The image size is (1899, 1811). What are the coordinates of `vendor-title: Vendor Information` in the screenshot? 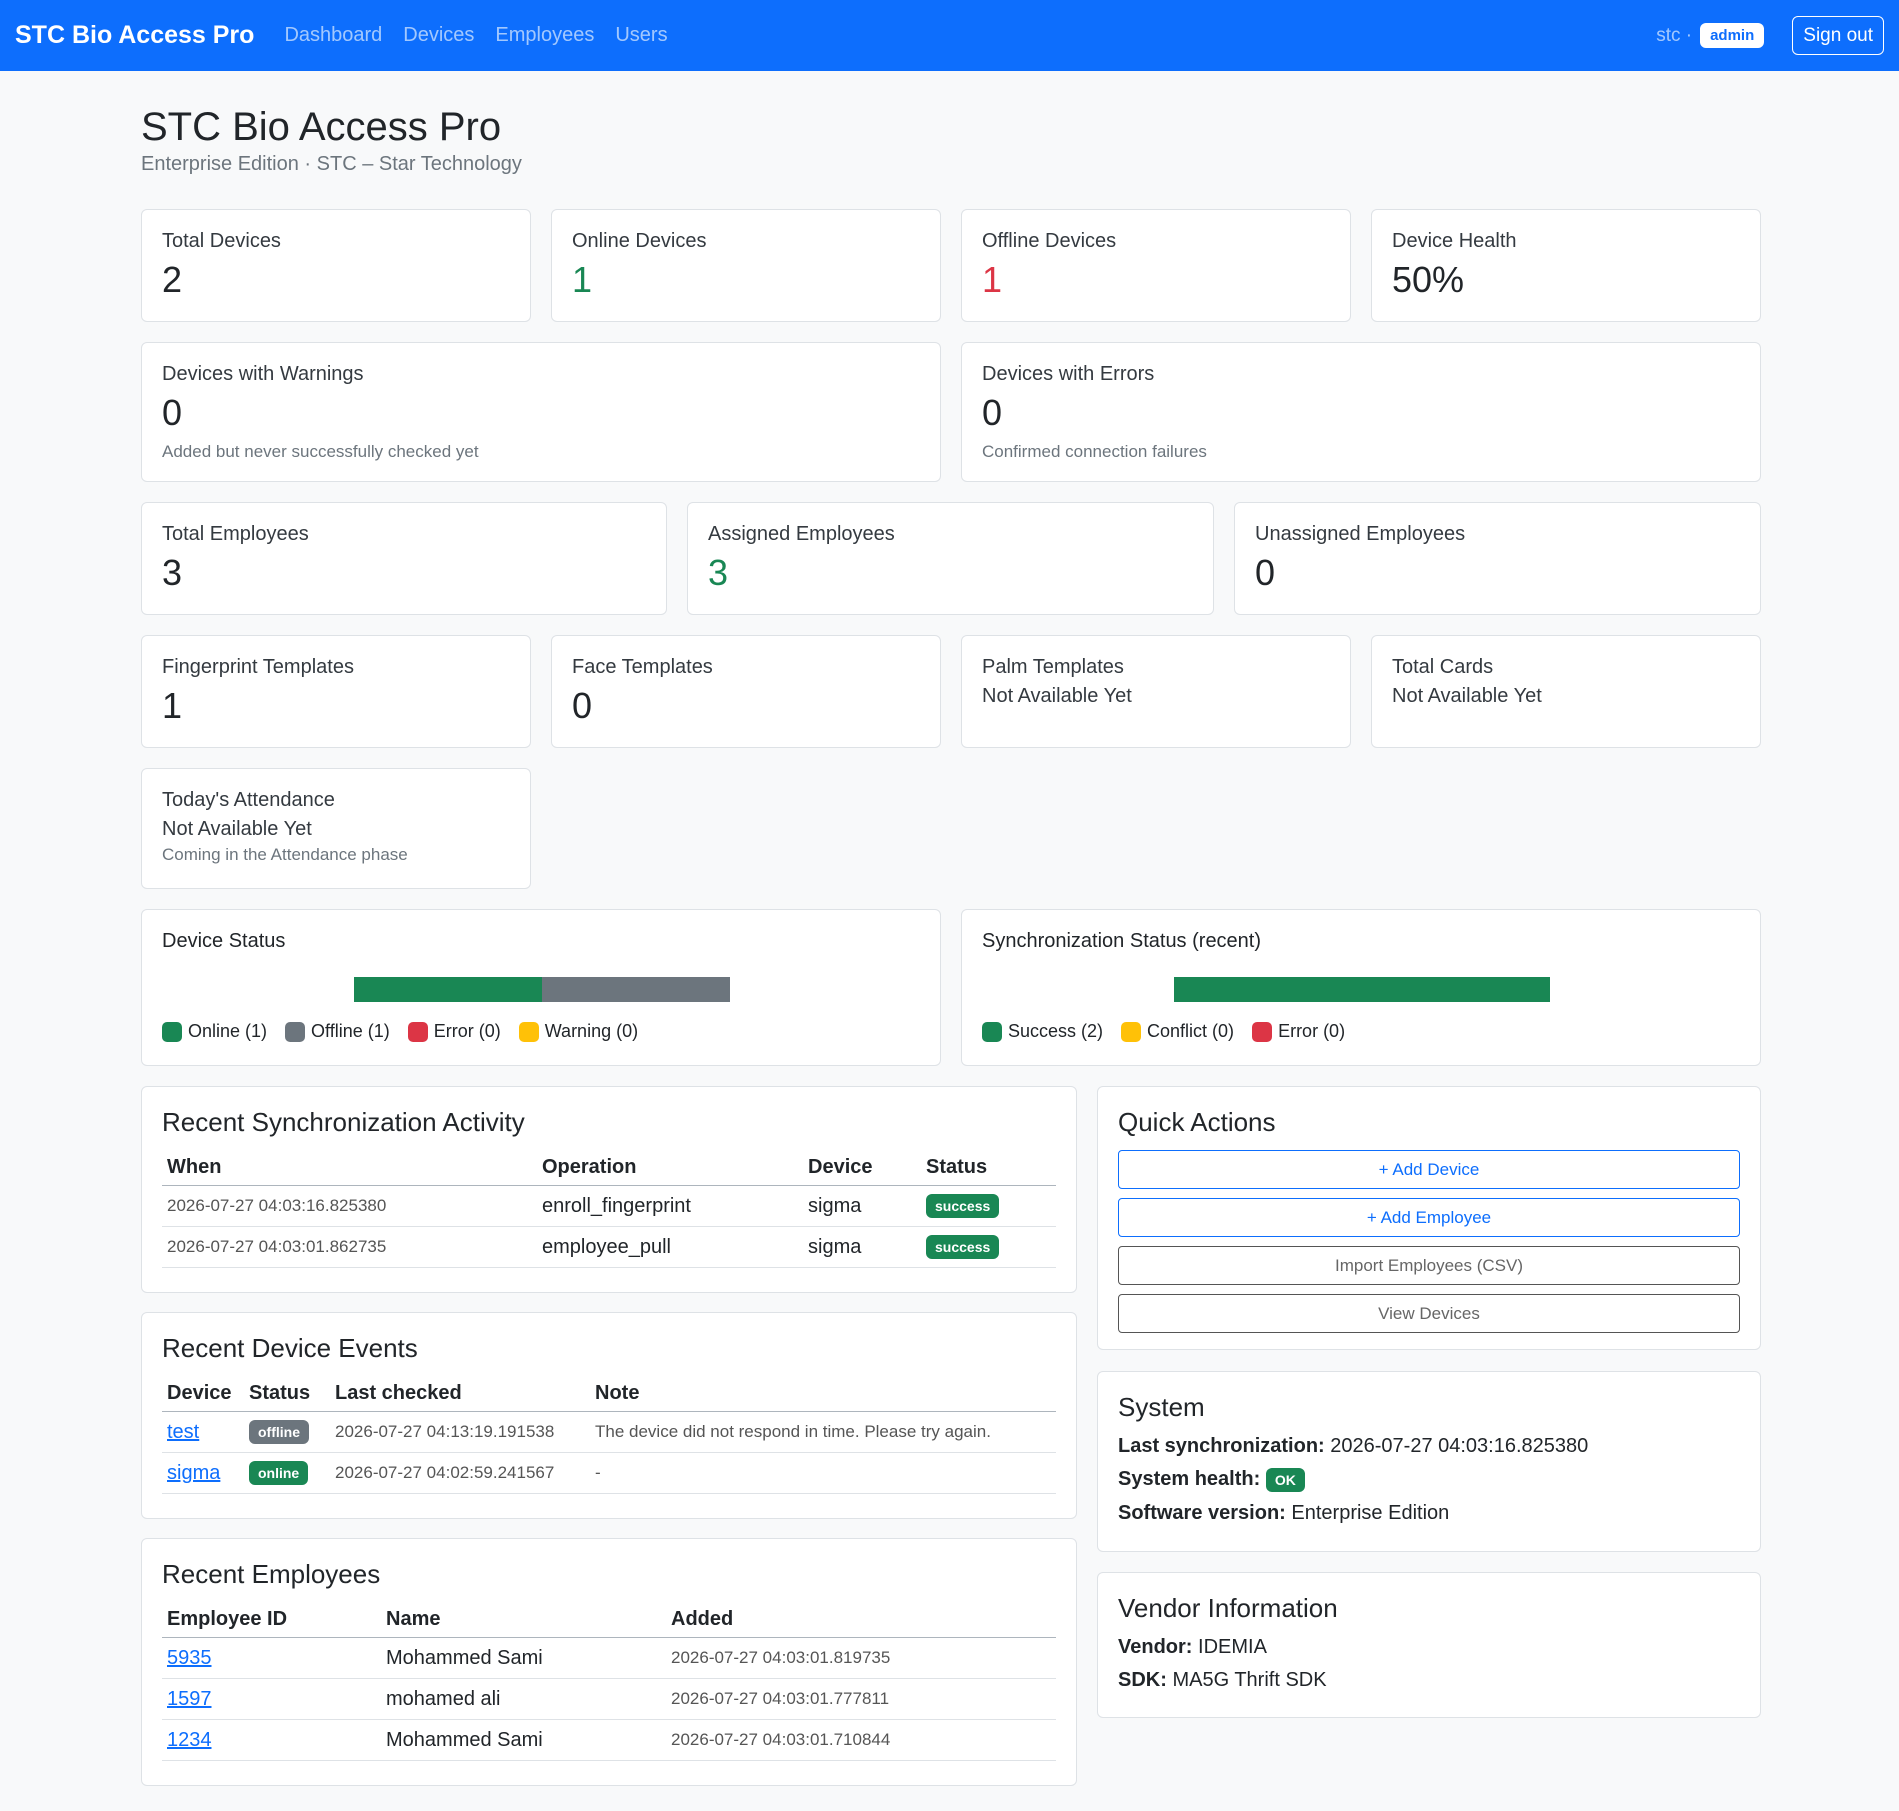 It's located at (1228, 1608).